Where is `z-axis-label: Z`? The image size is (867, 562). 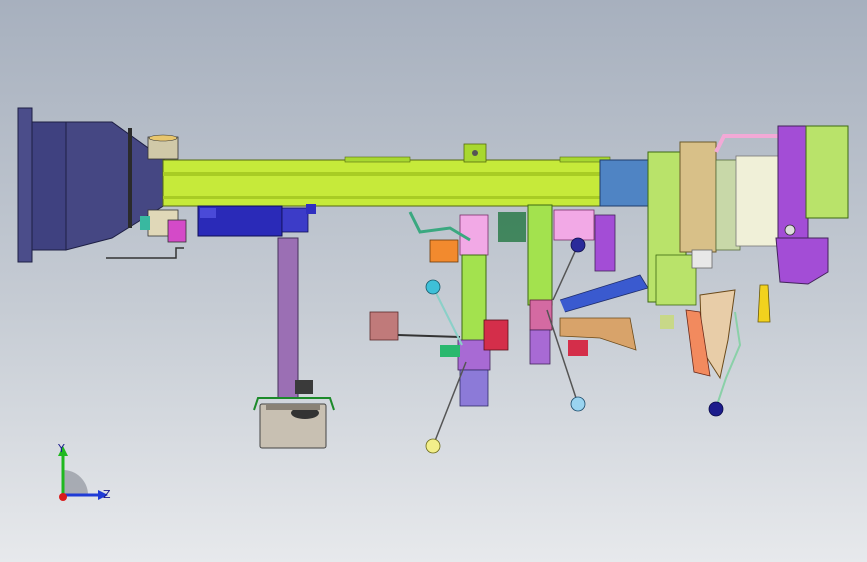 z-axis-label: Z is located at coordinates (107, 494).